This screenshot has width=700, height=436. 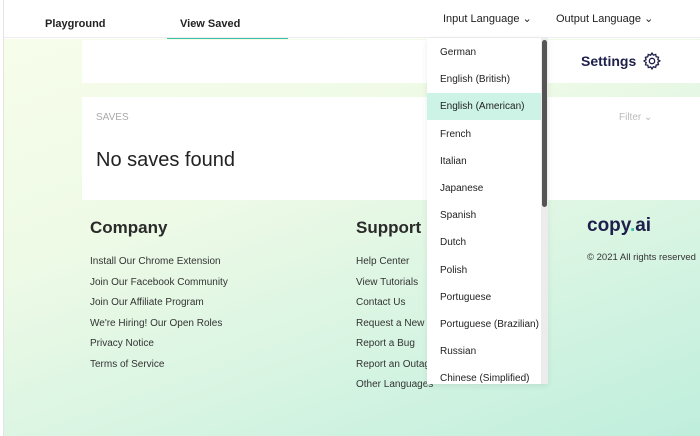 I want to click on footer-link: Privacy Notice, so click(x=122, y=343).